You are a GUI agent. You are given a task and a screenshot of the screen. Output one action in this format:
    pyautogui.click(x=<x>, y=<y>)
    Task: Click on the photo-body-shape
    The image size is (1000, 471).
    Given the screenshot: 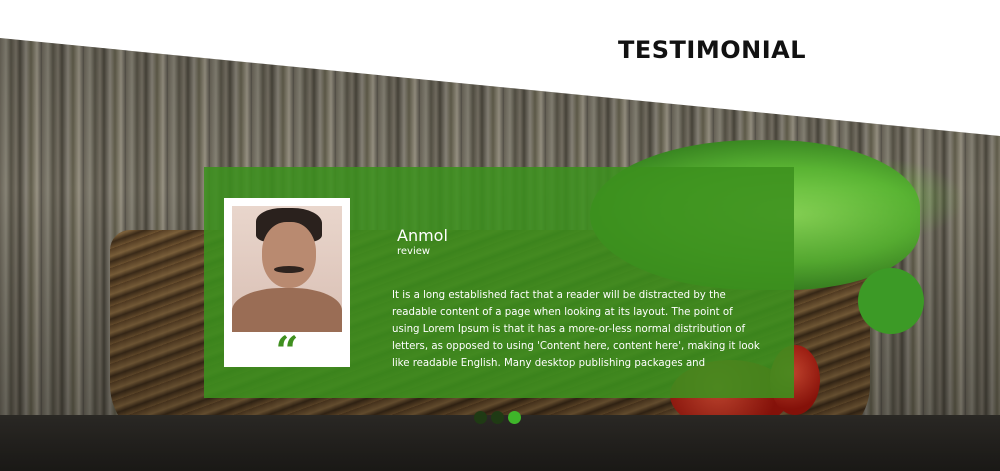 What is the action you would take?
    pyautogui.click(x=287, y=310)
    